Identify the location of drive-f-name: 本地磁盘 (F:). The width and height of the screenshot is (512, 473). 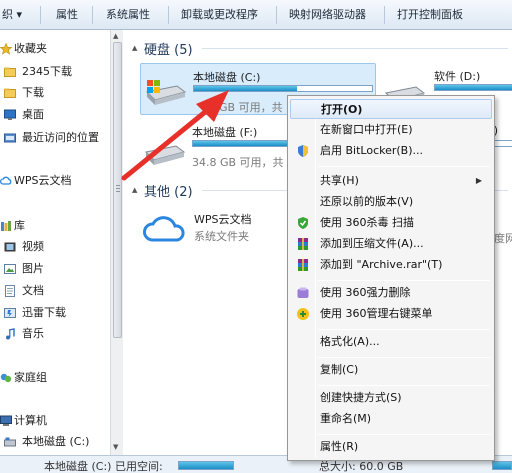
(225, 132).